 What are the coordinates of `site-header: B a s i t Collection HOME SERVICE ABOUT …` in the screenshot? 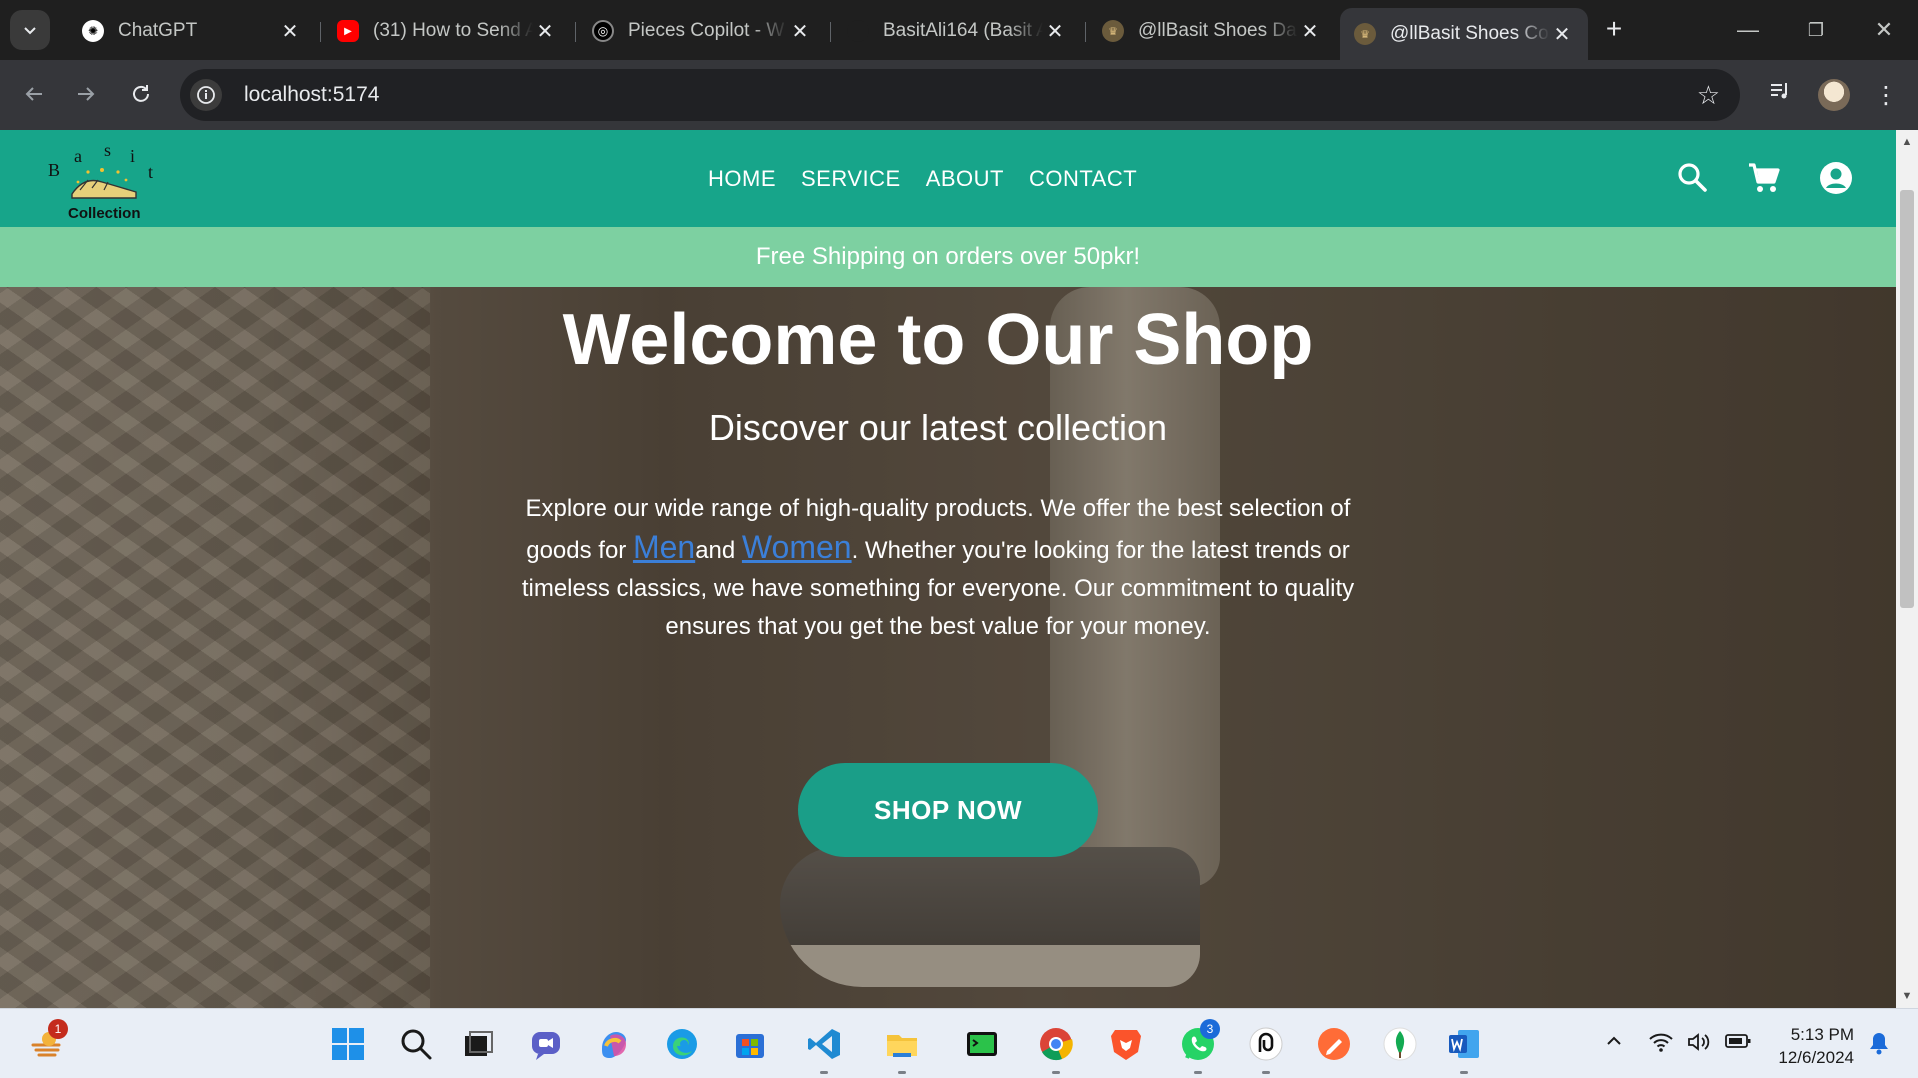 It's located at (948, 178).